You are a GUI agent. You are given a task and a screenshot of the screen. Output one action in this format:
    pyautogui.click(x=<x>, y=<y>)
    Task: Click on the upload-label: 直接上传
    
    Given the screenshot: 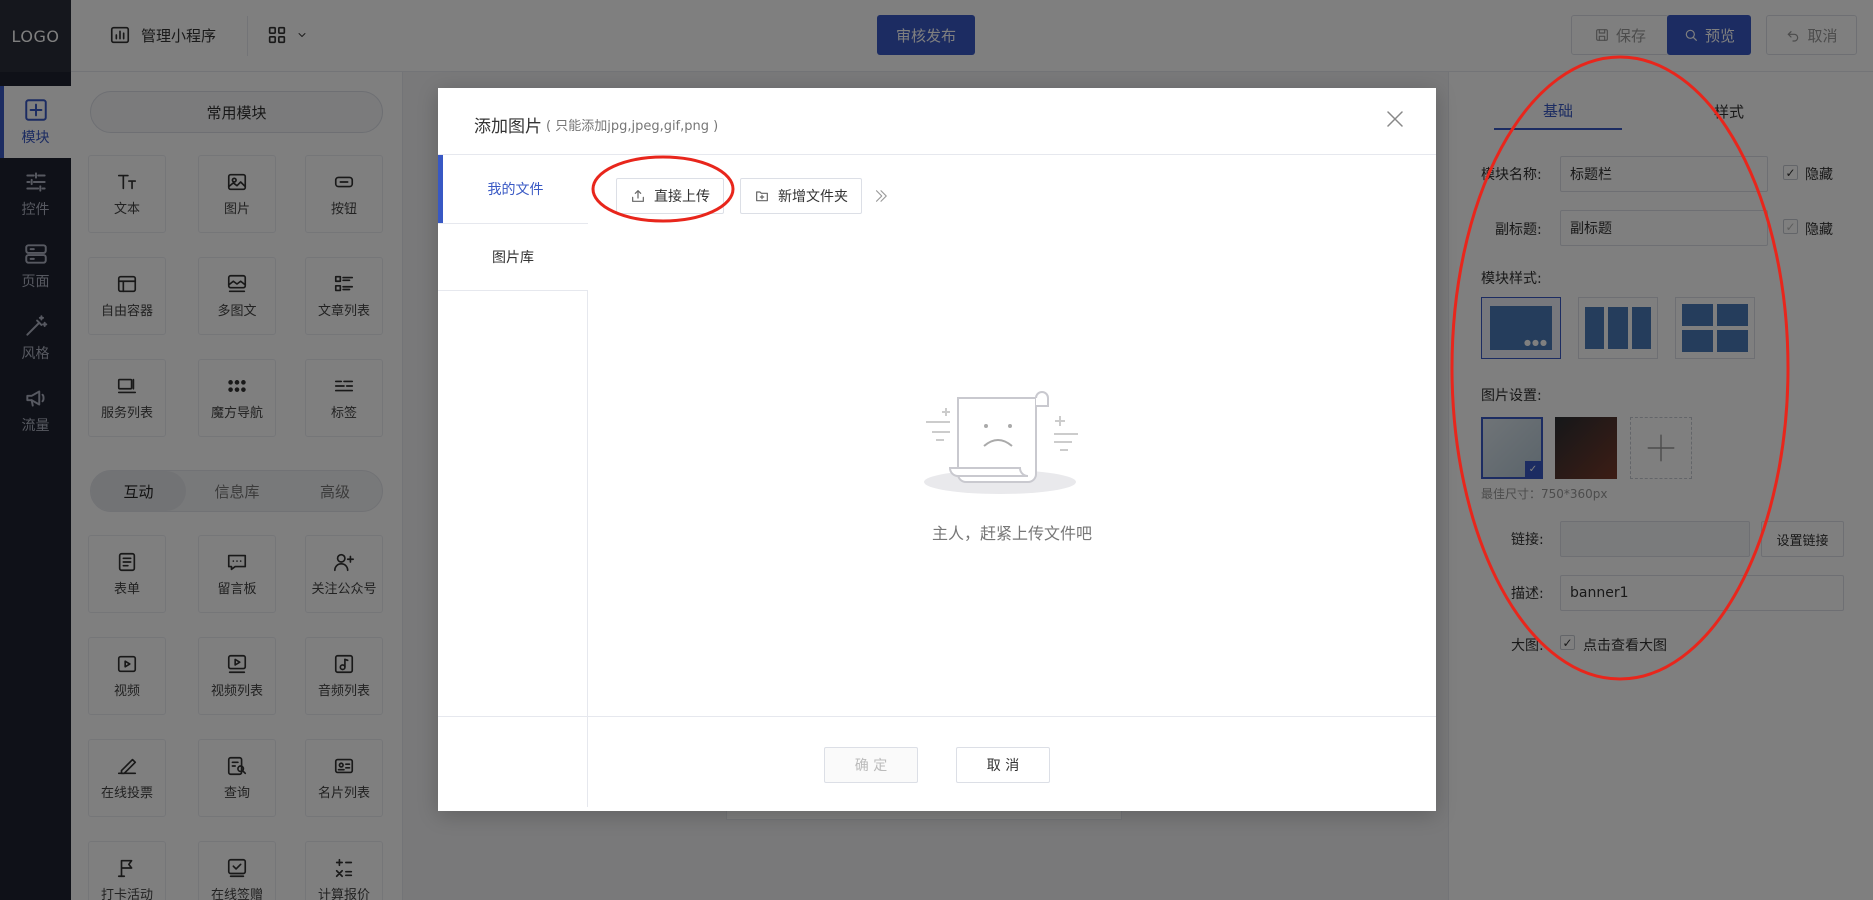 What is the action you would take?
    pyautogui.click(x=682, y=197)
    